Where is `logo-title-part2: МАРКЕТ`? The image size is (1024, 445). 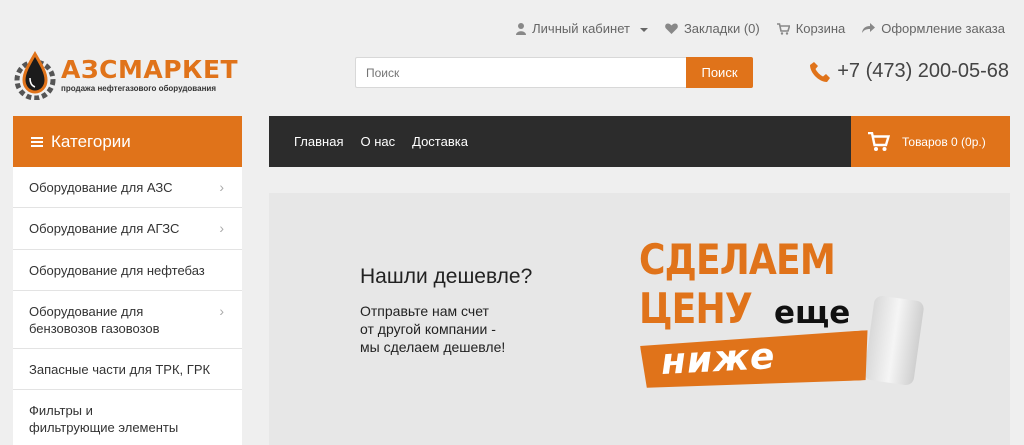 logo-title-part2: МАРКЕТ is located at coordinates (178, 69).